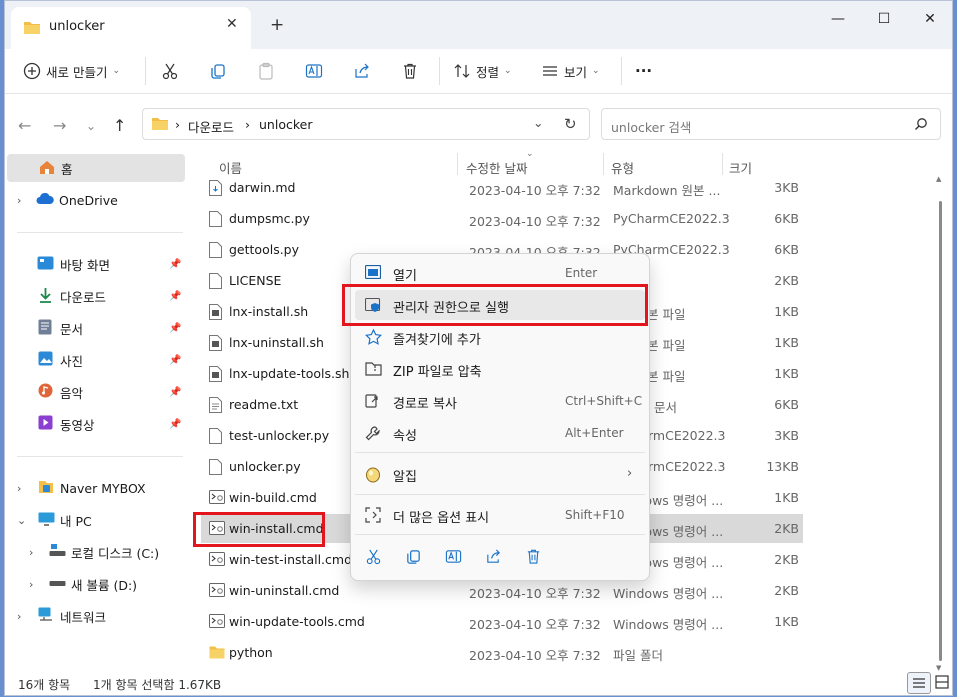 This screenshot has width=957, height=697. Describe the element at coordinates (45, 264) in the screenshot. I see `desktop-icon` at that location.